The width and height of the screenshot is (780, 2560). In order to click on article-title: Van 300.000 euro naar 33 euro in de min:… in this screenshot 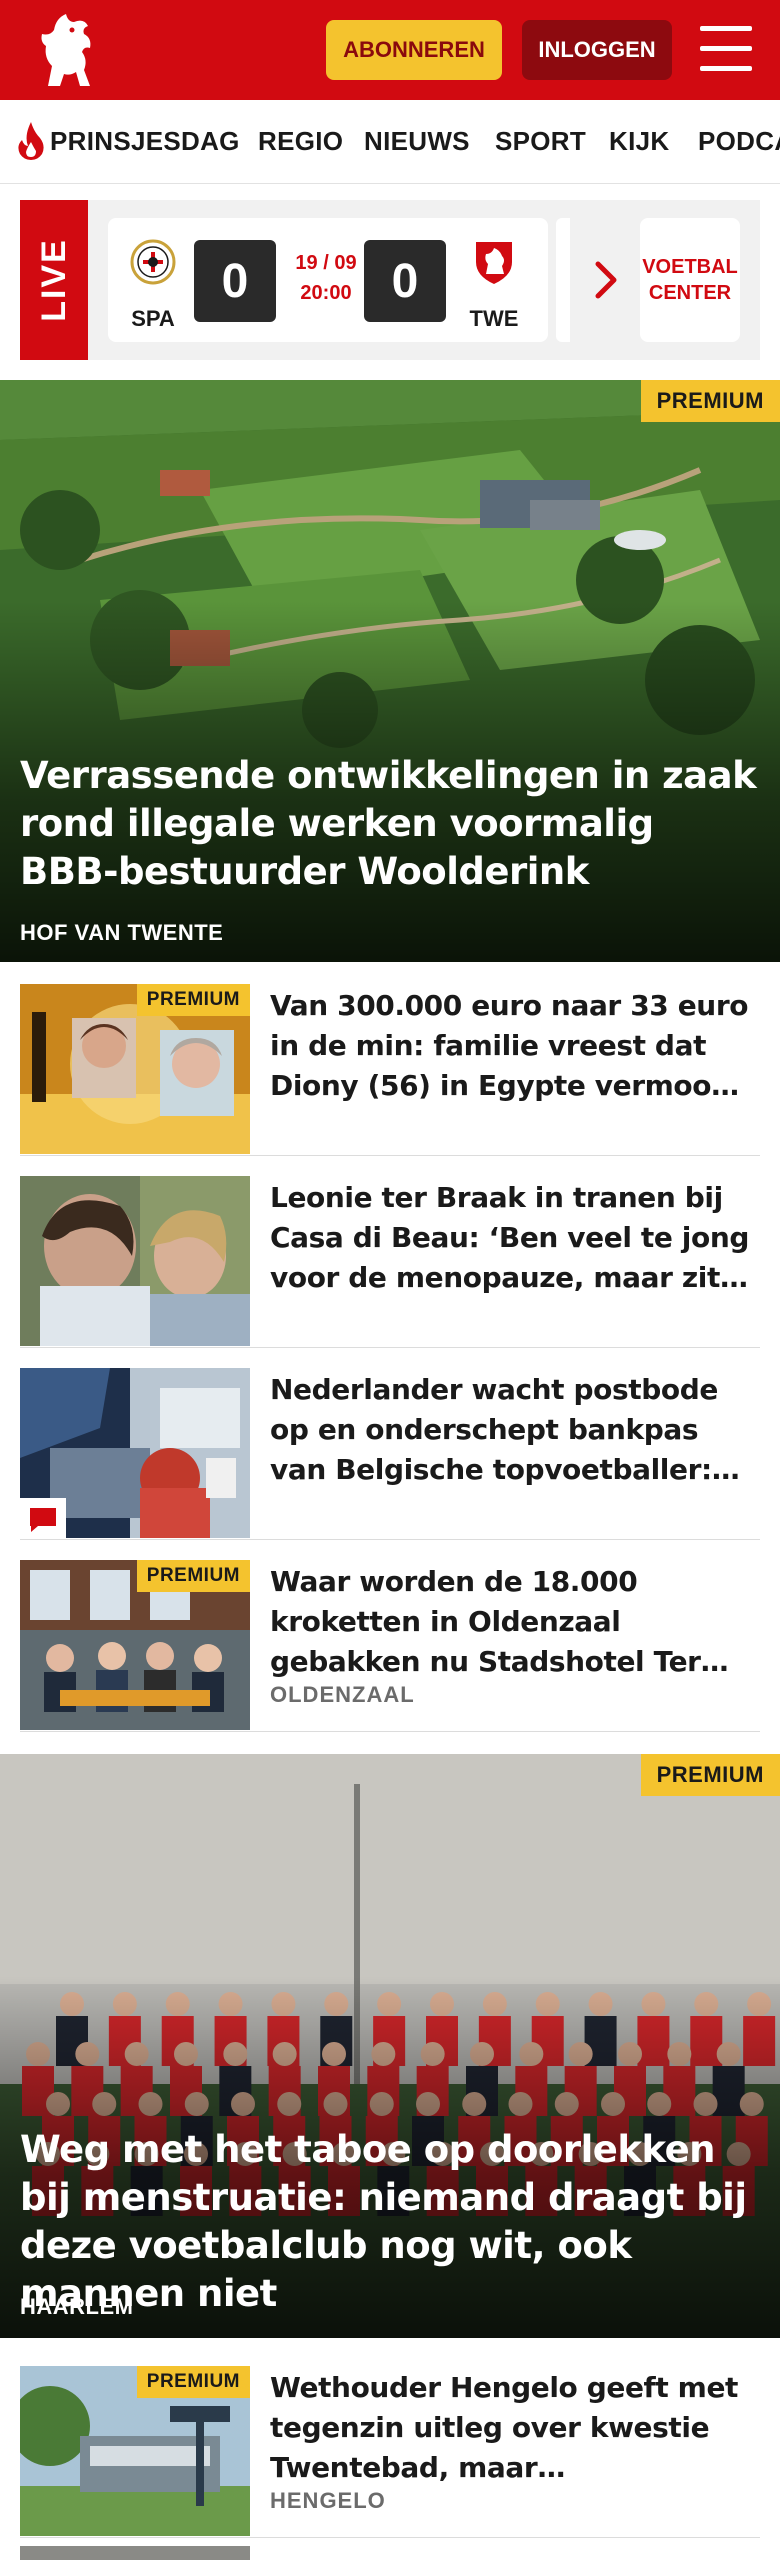, I will do `click(510, 1046)`.